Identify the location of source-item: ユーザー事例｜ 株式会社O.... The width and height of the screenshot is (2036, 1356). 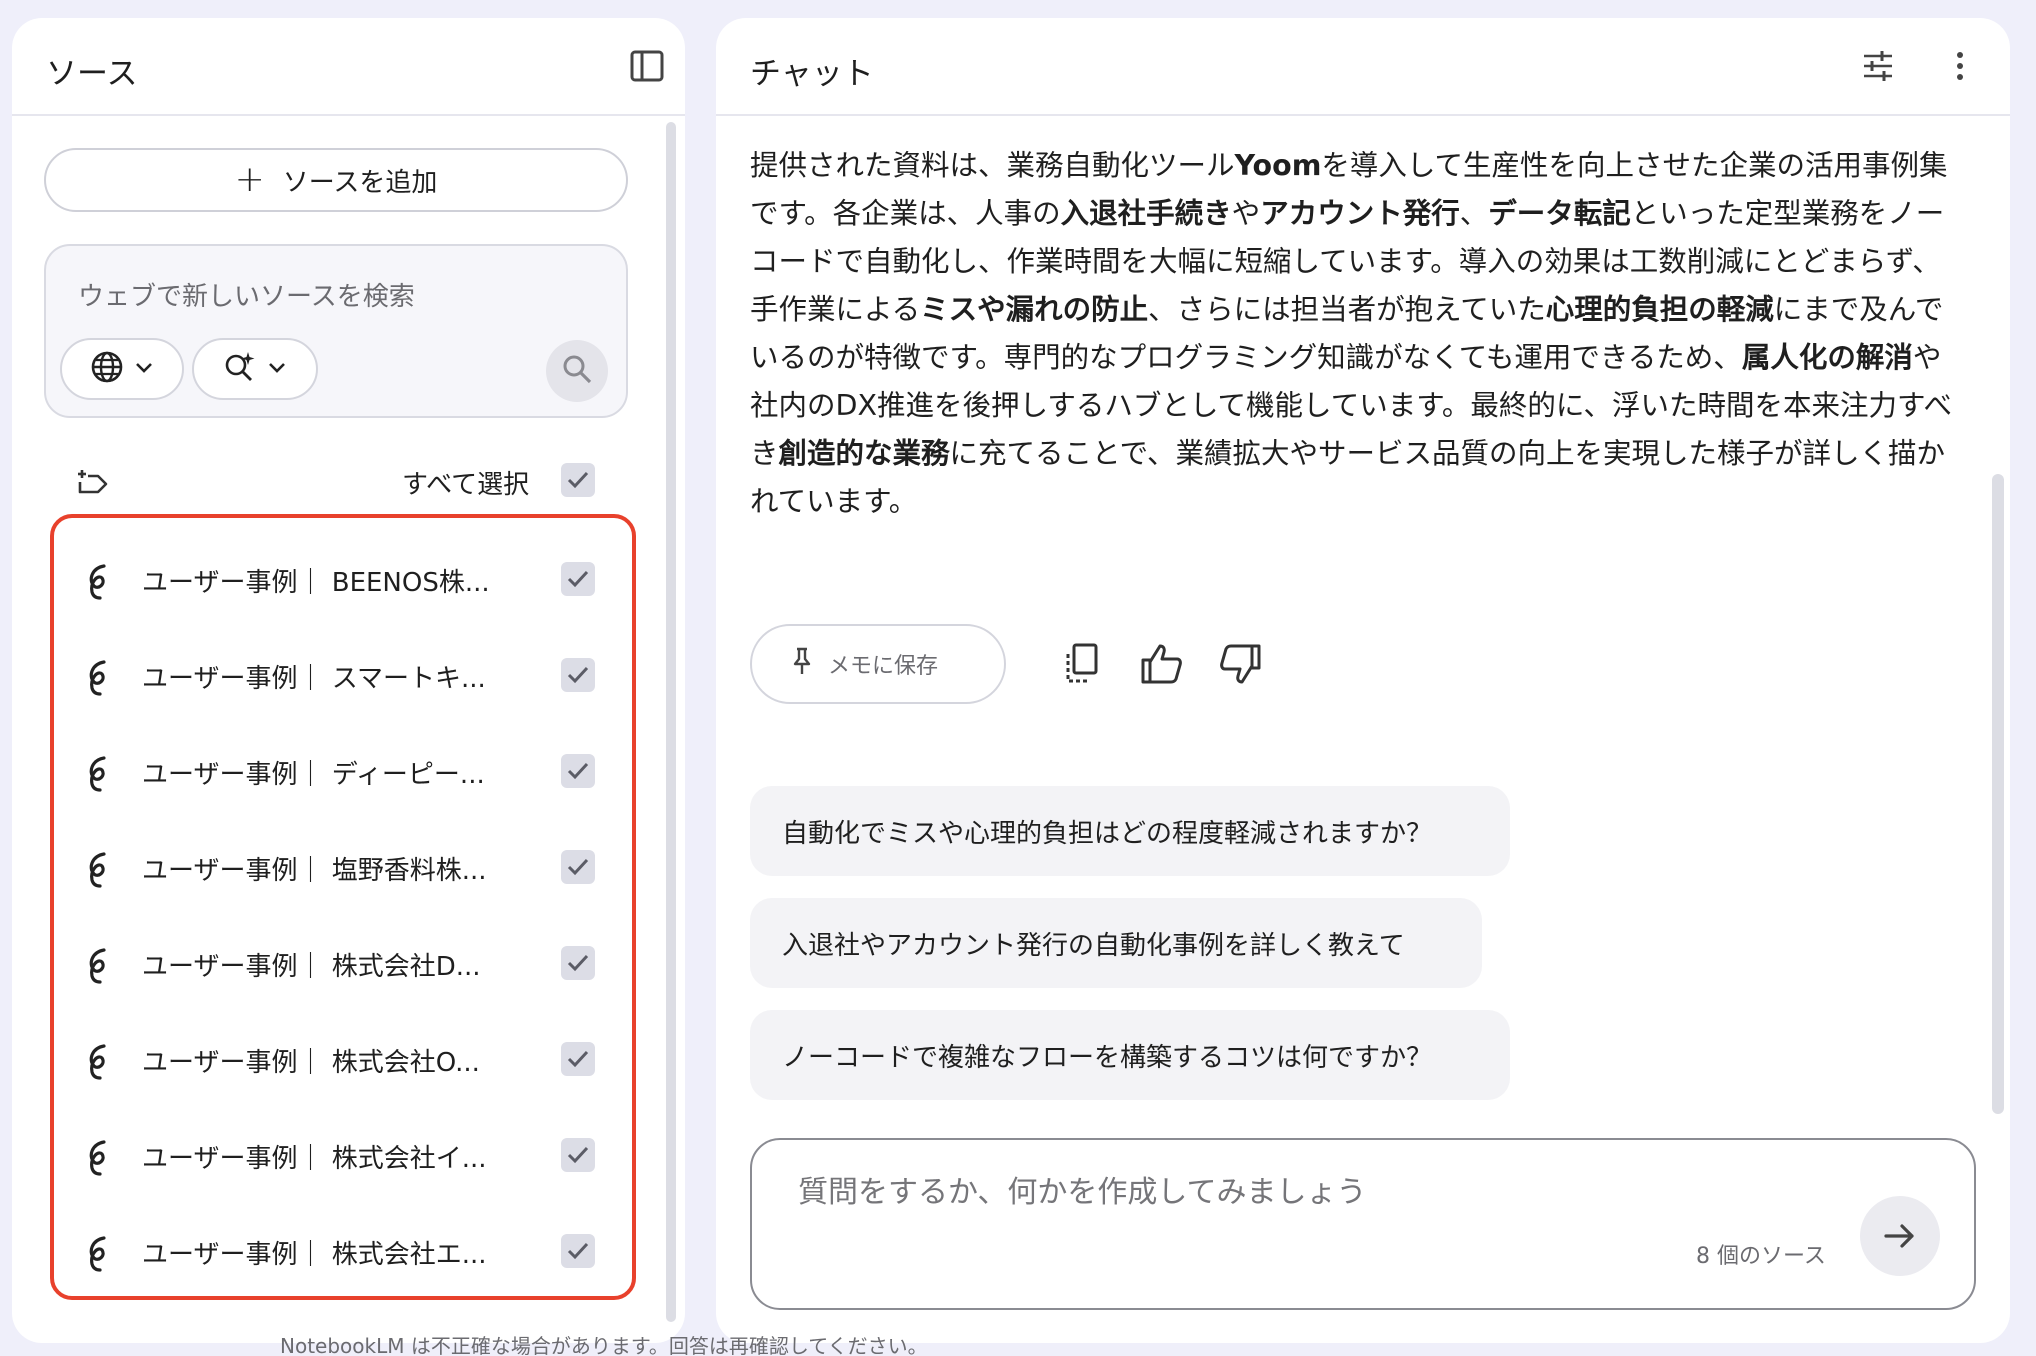
(352, 1060).